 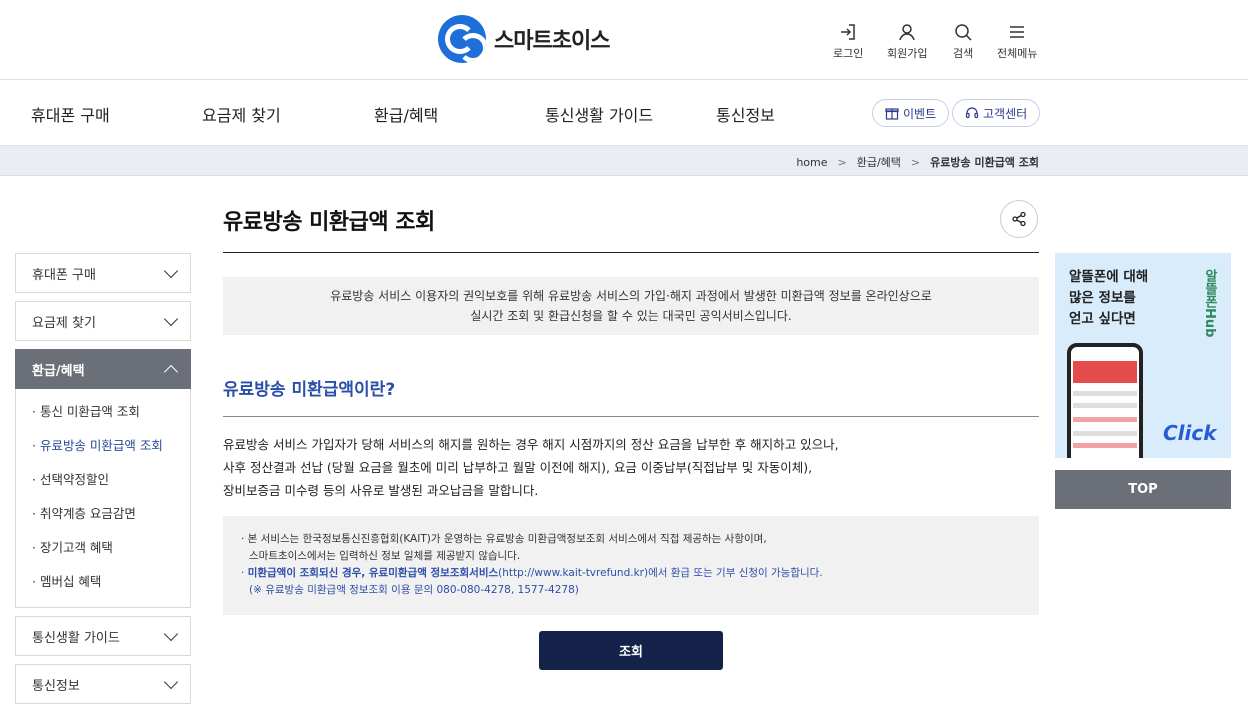 What do you see at coordinates (920, 113) in the screenshot?
I see `event-label: 이벤트` at bounding box center [920, 113].